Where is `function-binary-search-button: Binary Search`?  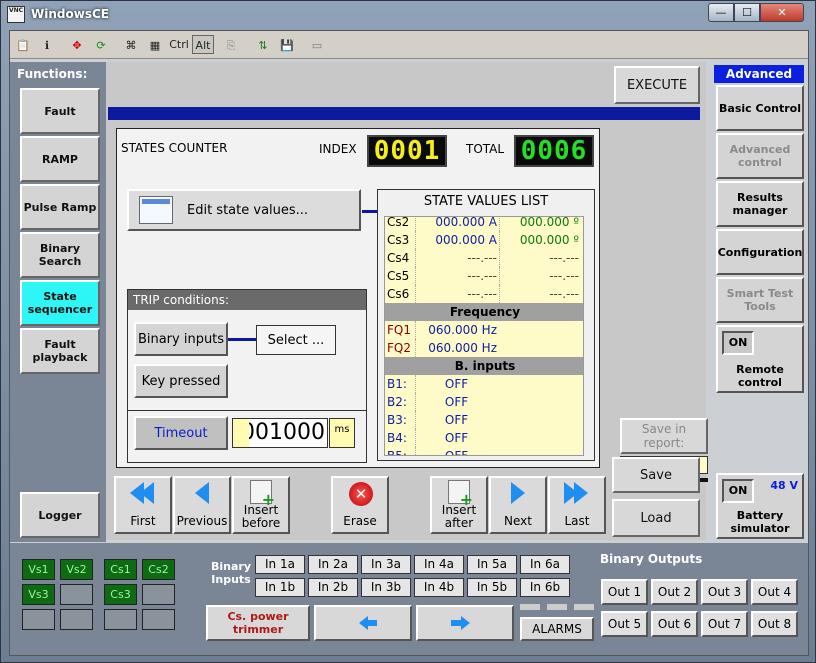 function-binary-search-button: Binary Search is located at coordinates (60, 255).